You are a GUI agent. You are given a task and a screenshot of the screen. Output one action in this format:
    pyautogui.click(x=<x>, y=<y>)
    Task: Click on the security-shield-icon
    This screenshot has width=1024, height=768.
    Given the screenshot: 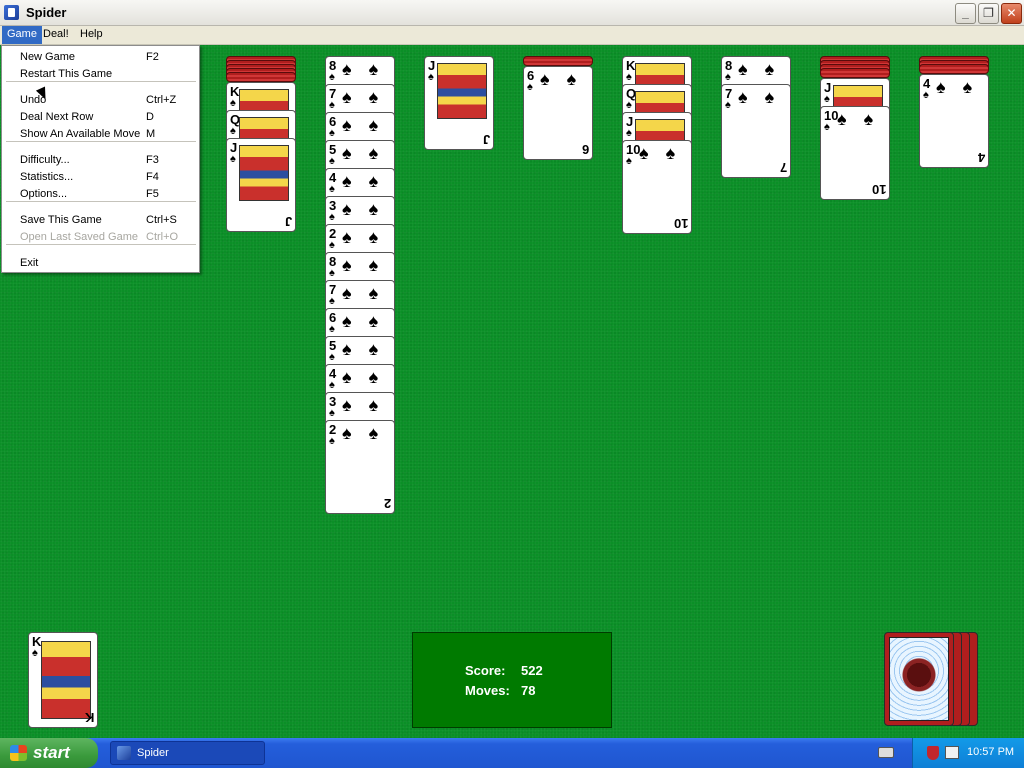 What is the action you would take?
    pyautogui.click(x=933, y=753)
    